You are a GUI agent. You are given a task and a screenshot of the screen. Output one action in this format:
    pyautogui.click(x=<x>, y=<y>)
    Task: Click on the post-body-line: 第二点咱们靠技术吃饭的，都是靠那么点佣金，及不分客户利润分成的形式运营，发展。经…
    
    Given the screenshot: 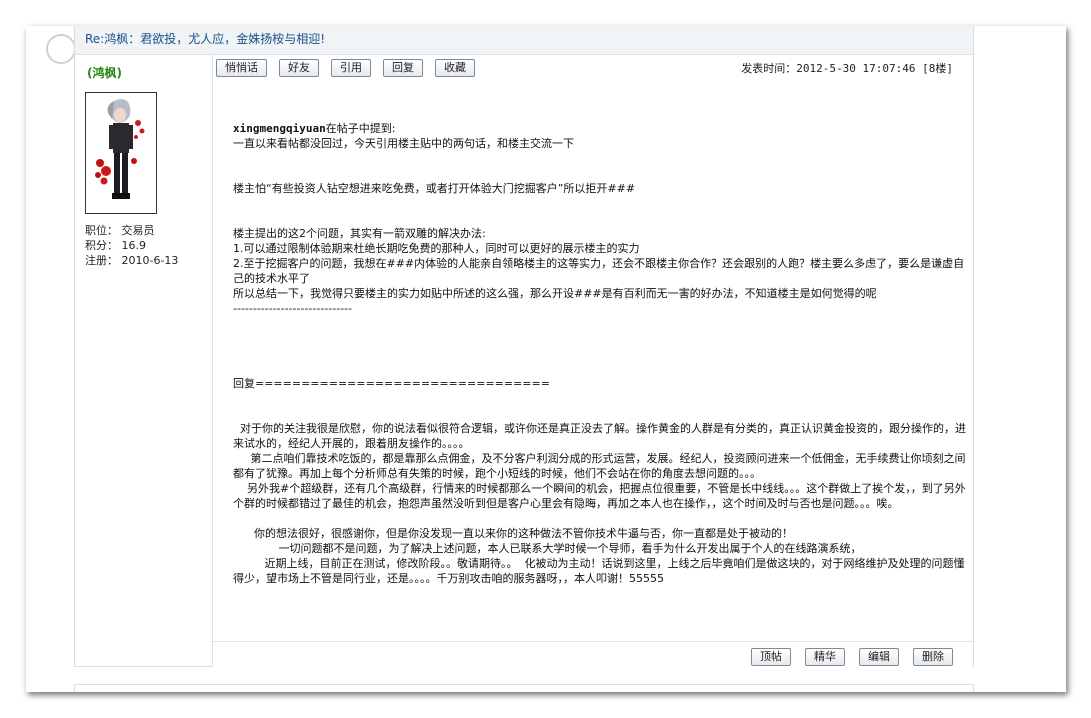 What is the action you would take?
    pyautogui.click(x=599, y=466)
    